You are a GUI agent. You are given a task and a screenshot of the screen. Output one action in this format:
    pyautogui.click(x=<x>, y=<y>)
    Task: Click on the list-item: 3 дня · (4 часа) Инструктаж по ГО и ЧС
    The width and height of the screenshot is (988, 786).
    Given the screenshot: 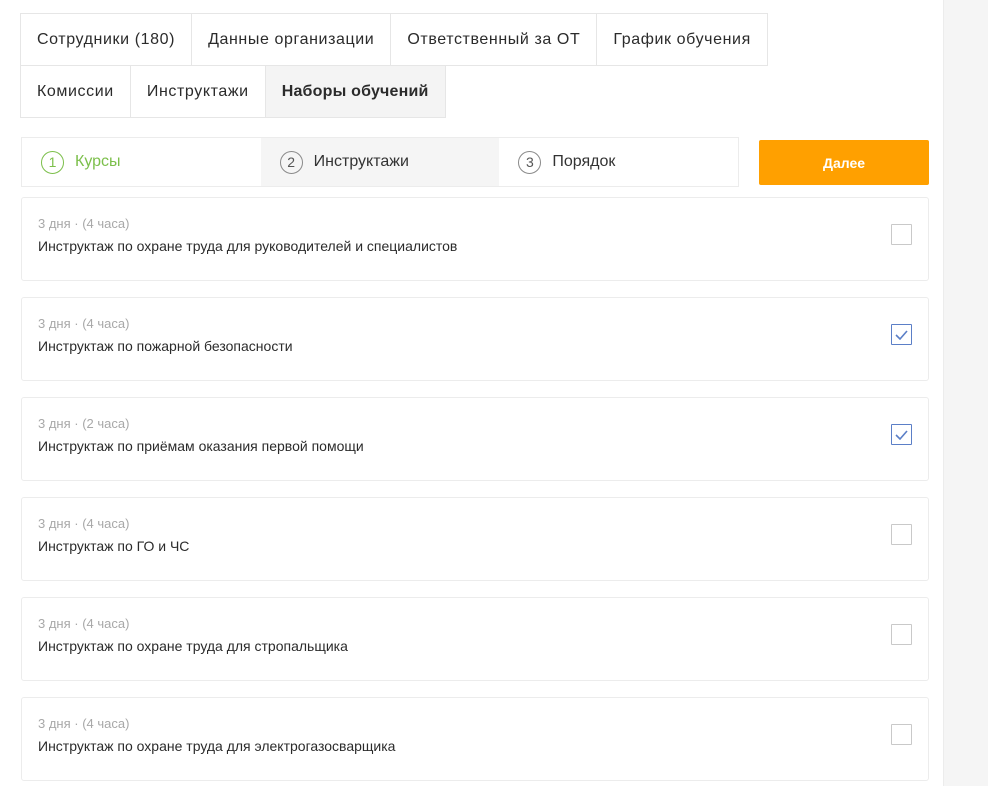 What is the action you would take?
    pyautogui.click(x=475, y=539)
    